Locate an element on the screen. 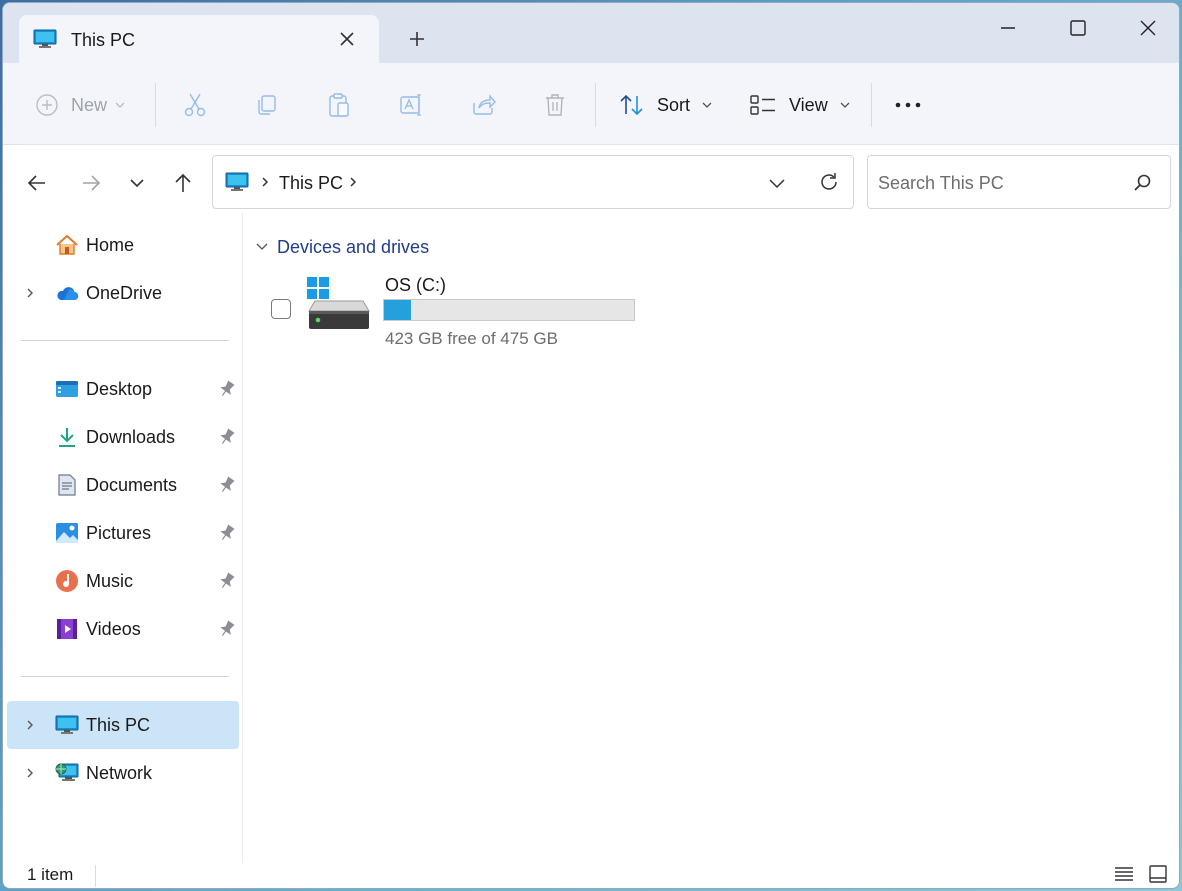  sidebar-item-onedrive: OneDrive is located at coordinates (123, 293).